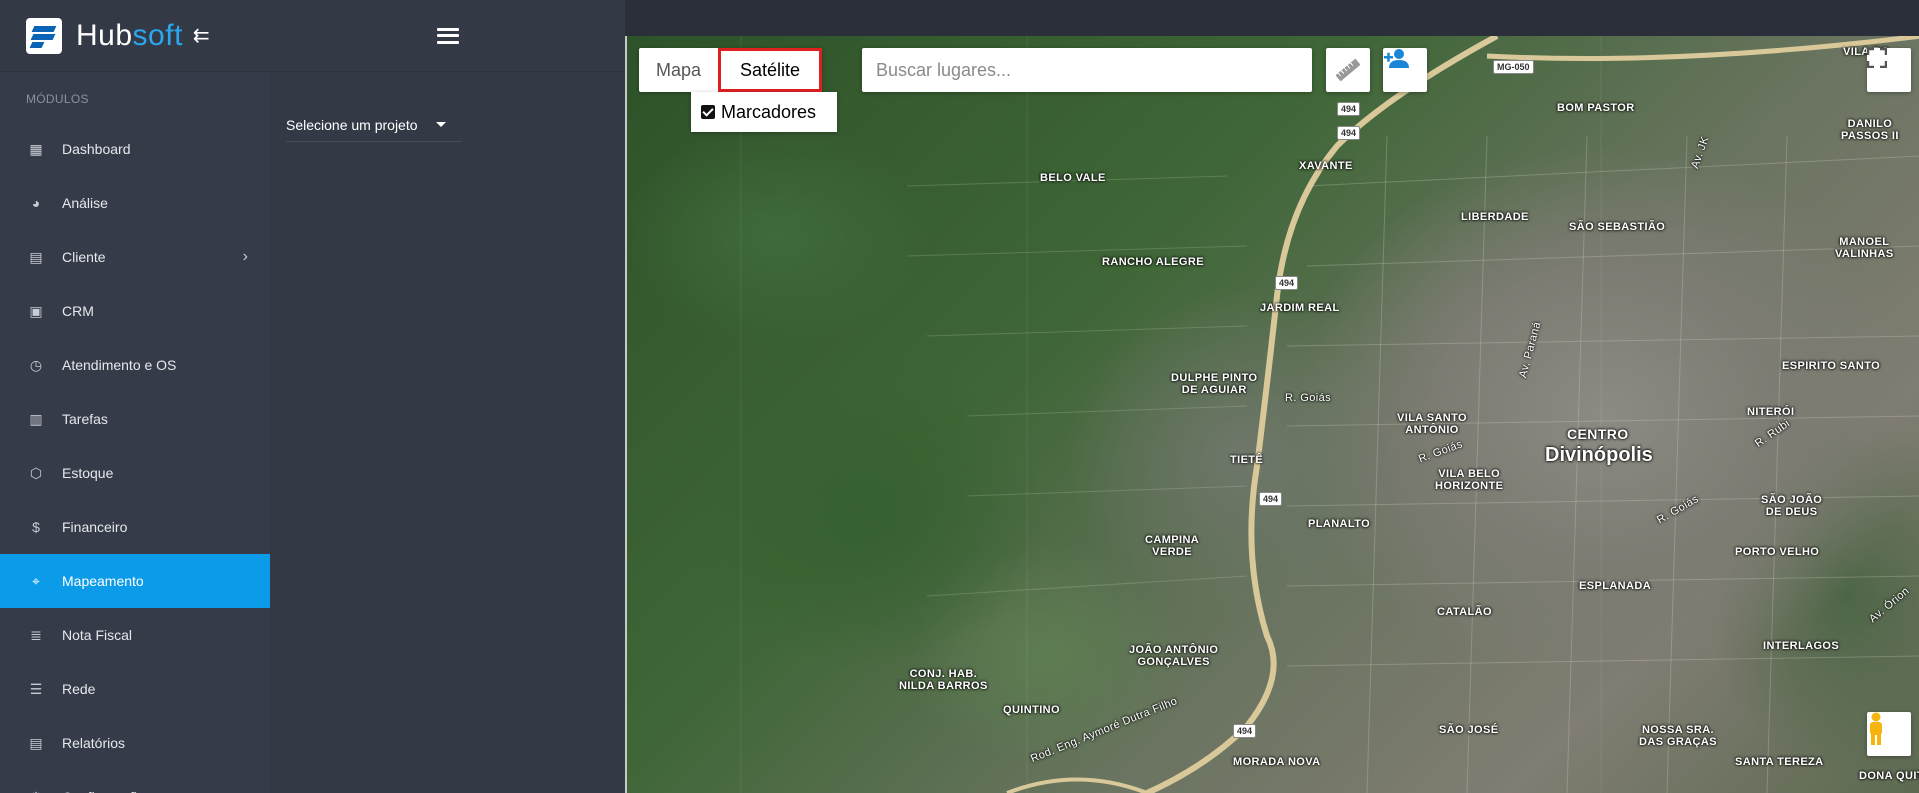 Image resolution: width=1919 pixels, height=793 pixels. I want to click on map-label: BELO VALE, so click(1073, 178).